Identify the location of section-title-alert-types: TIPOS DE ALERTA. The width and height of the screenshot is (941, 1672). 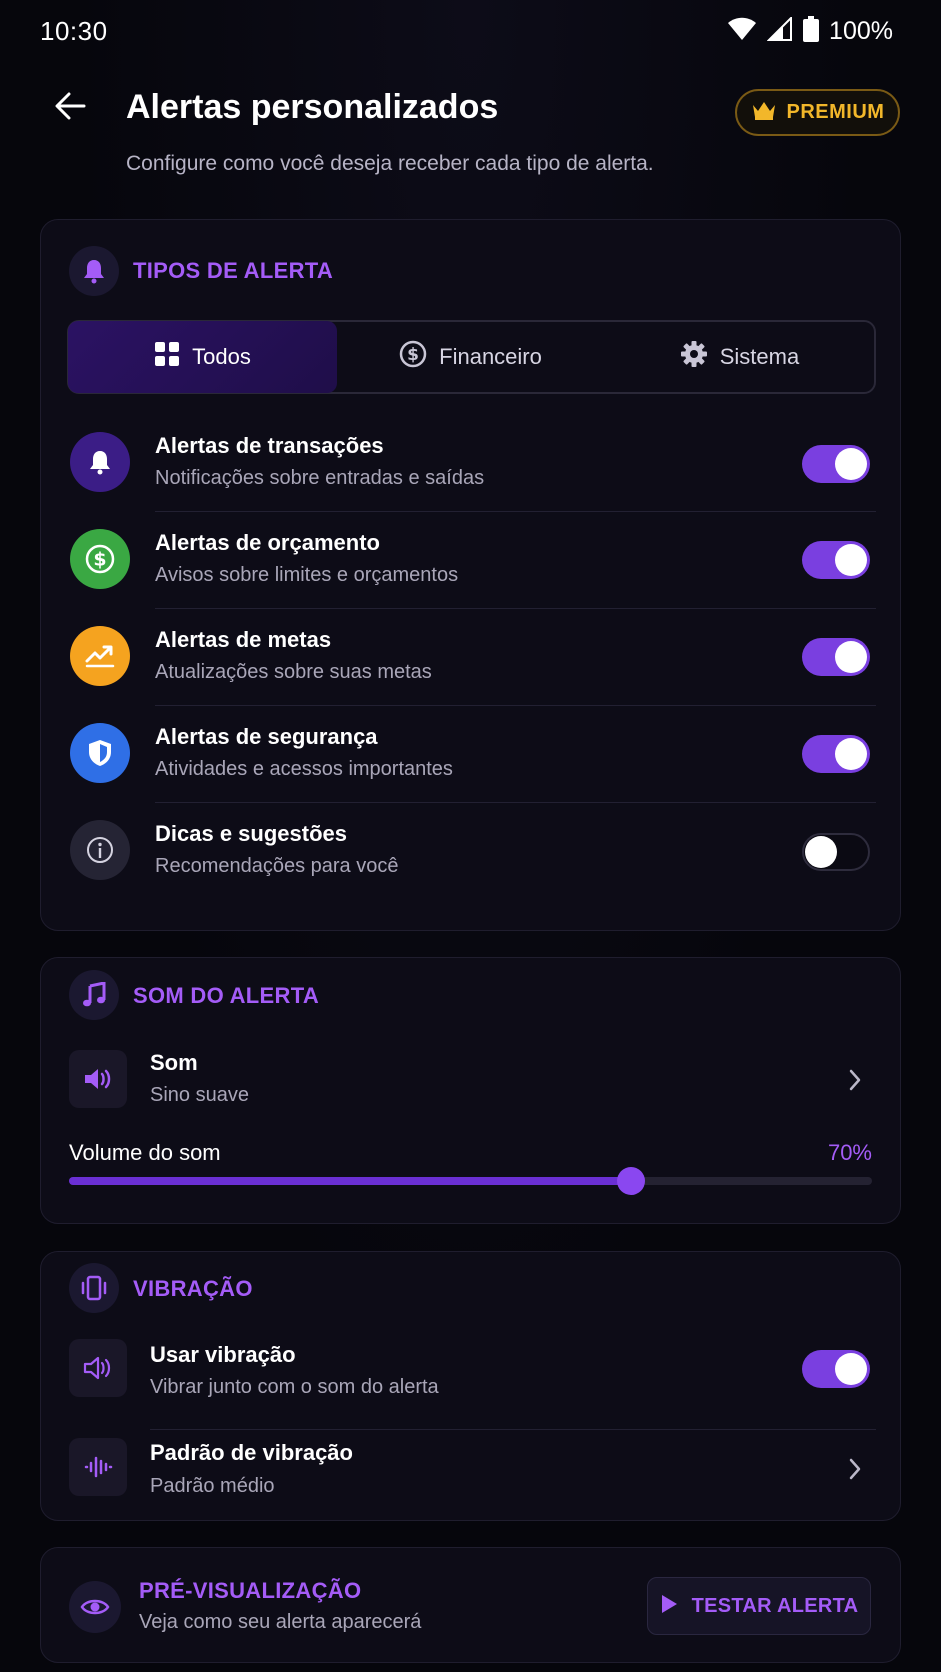
(233, 270).